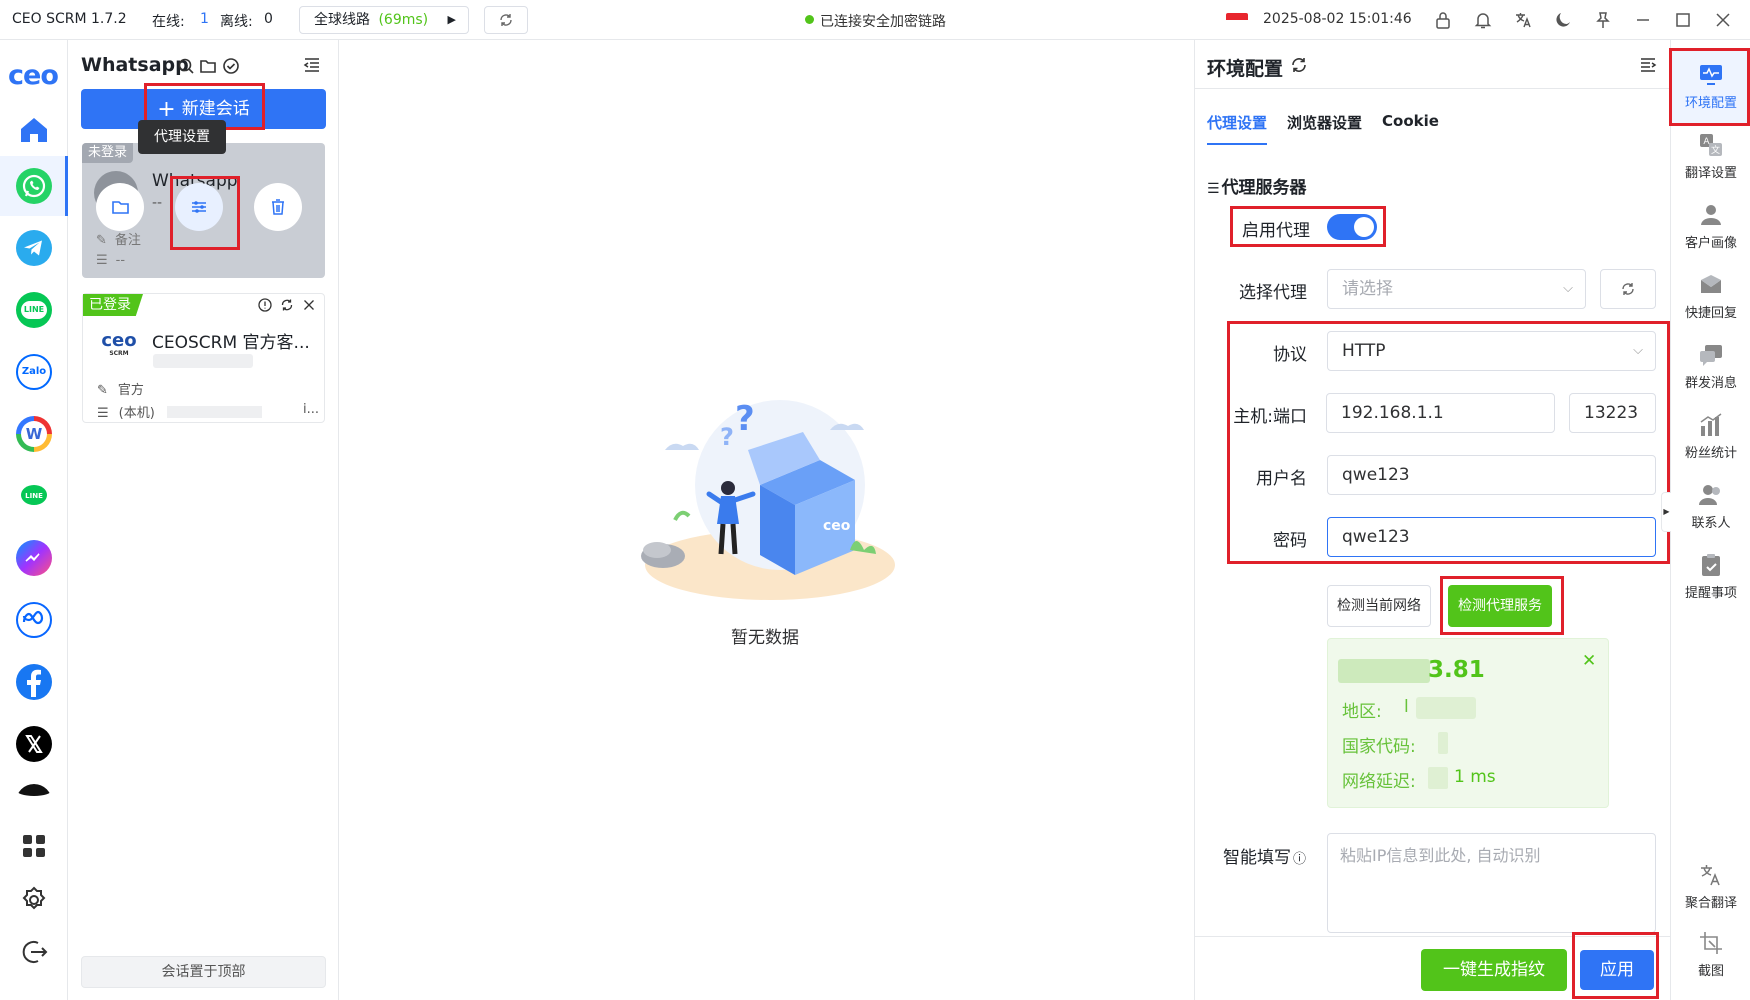 This screenshot has height=1000, width=1750. I want to click on blurred-text, so click(1446, 708).